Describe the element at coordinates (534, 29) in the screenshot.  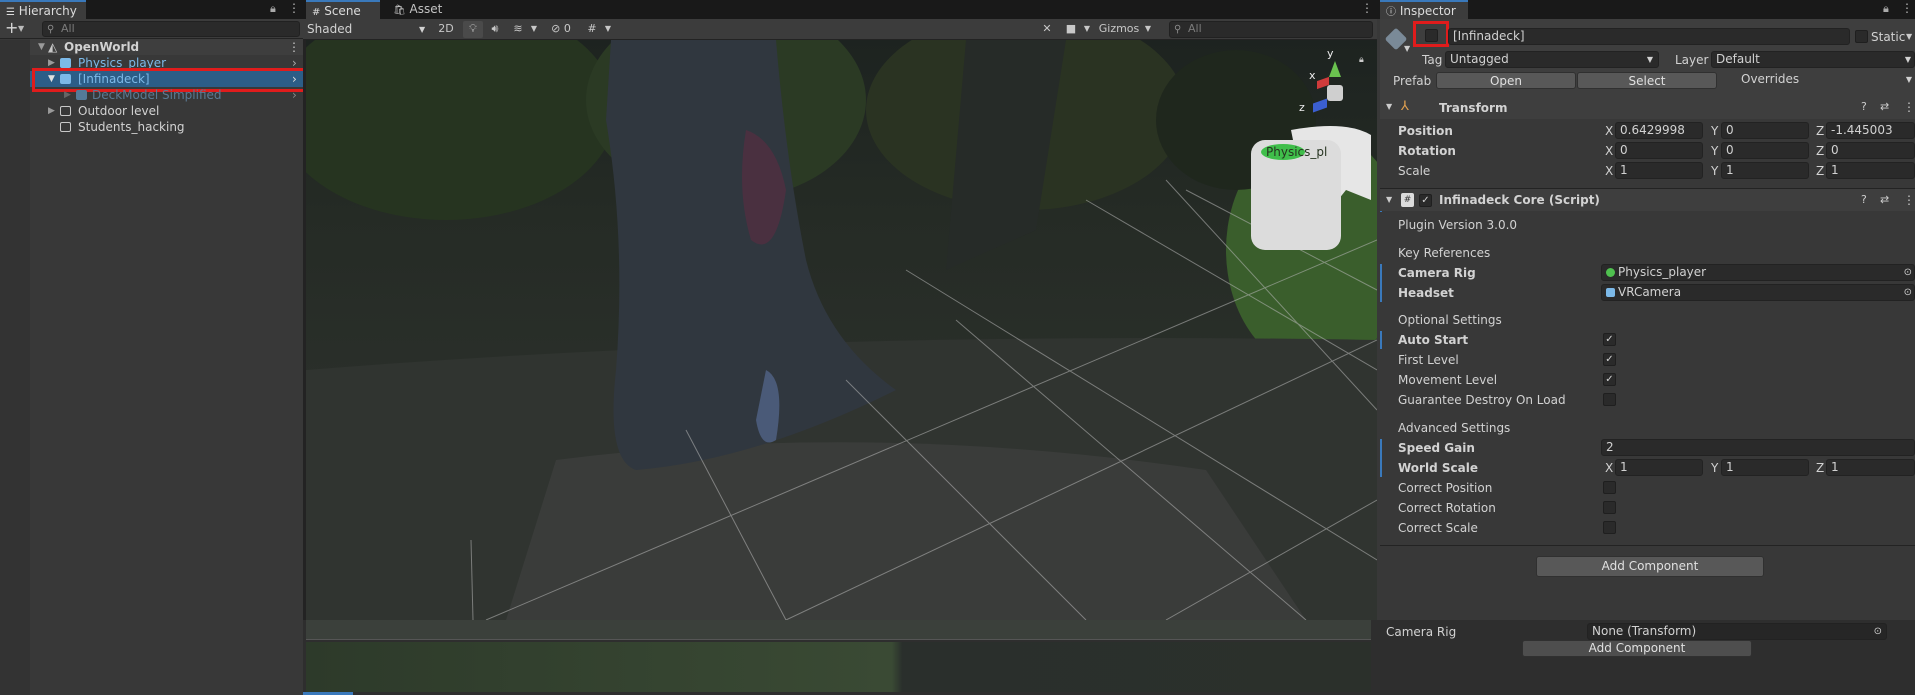
I see `effects-dropdown: ▼` at that location.